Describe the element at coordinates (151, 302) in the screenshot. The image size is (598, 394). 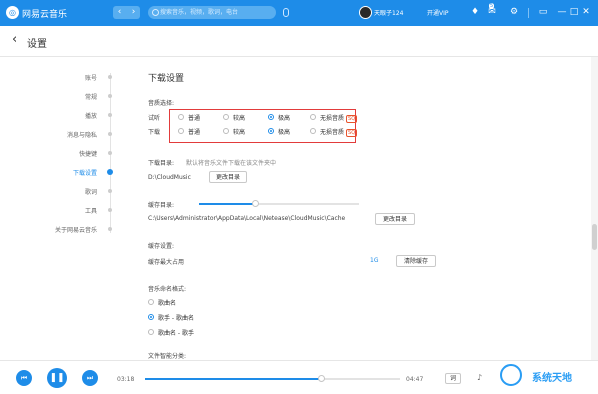
I see `naming-option-title-radio` at that location.